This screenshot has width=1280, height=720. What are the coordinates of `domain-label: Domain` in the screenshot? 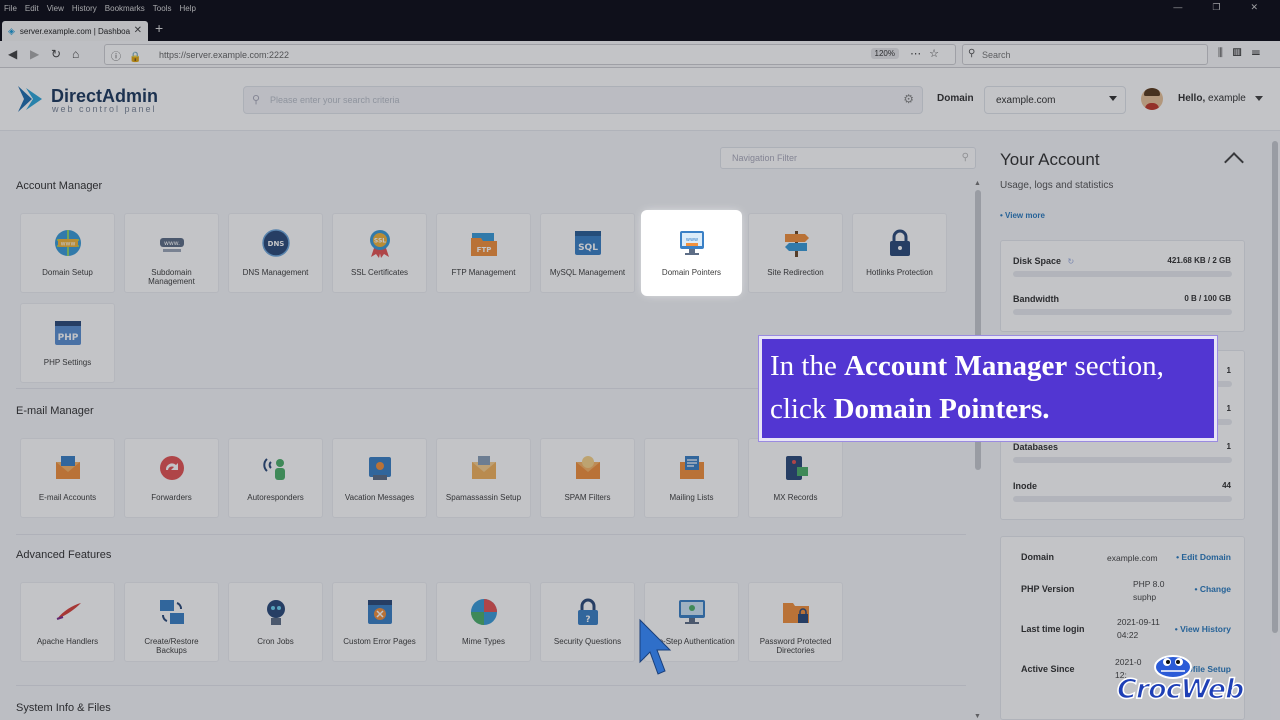 It's located at (955, 98).